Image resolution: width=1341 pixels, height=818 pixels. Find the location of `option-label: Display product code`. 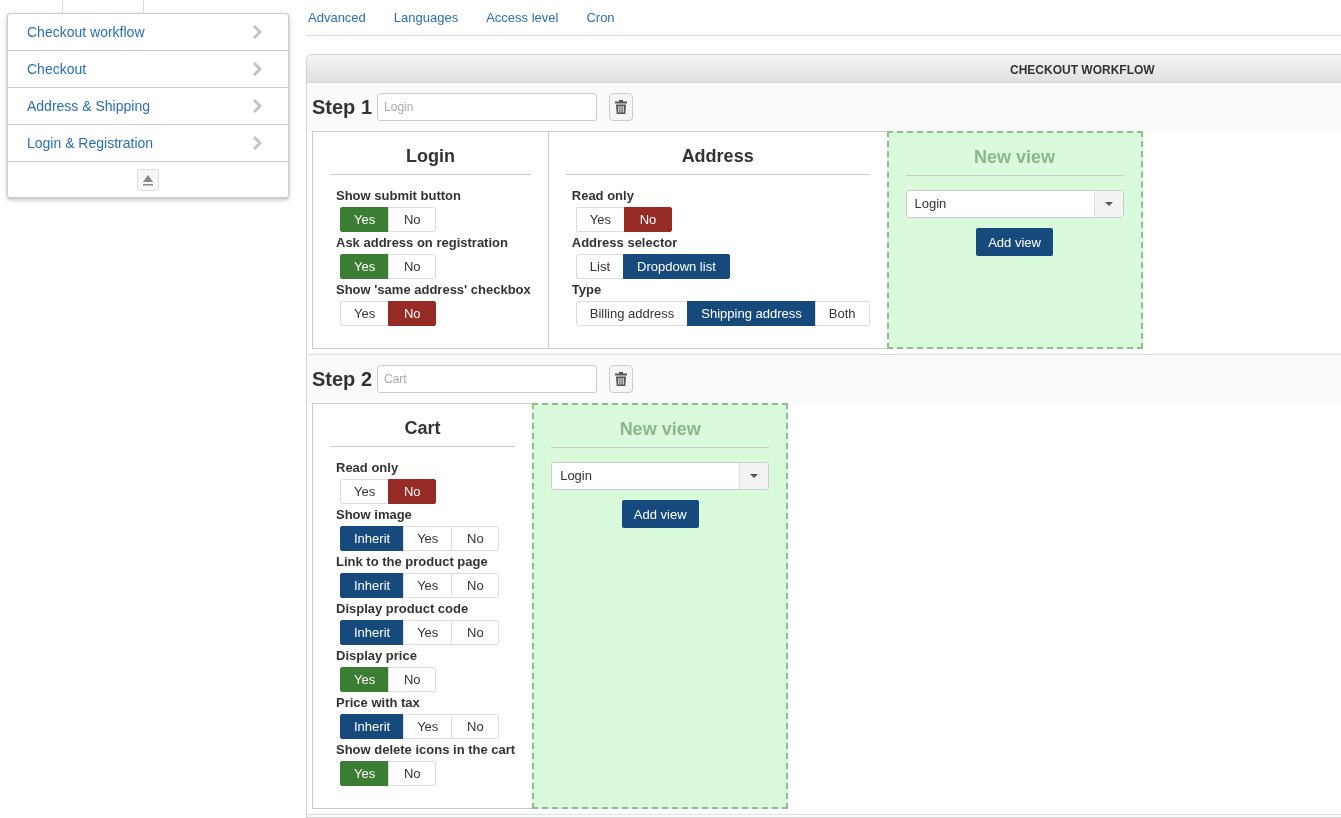

option-label: Display product code is located at coordinates (403, 609).